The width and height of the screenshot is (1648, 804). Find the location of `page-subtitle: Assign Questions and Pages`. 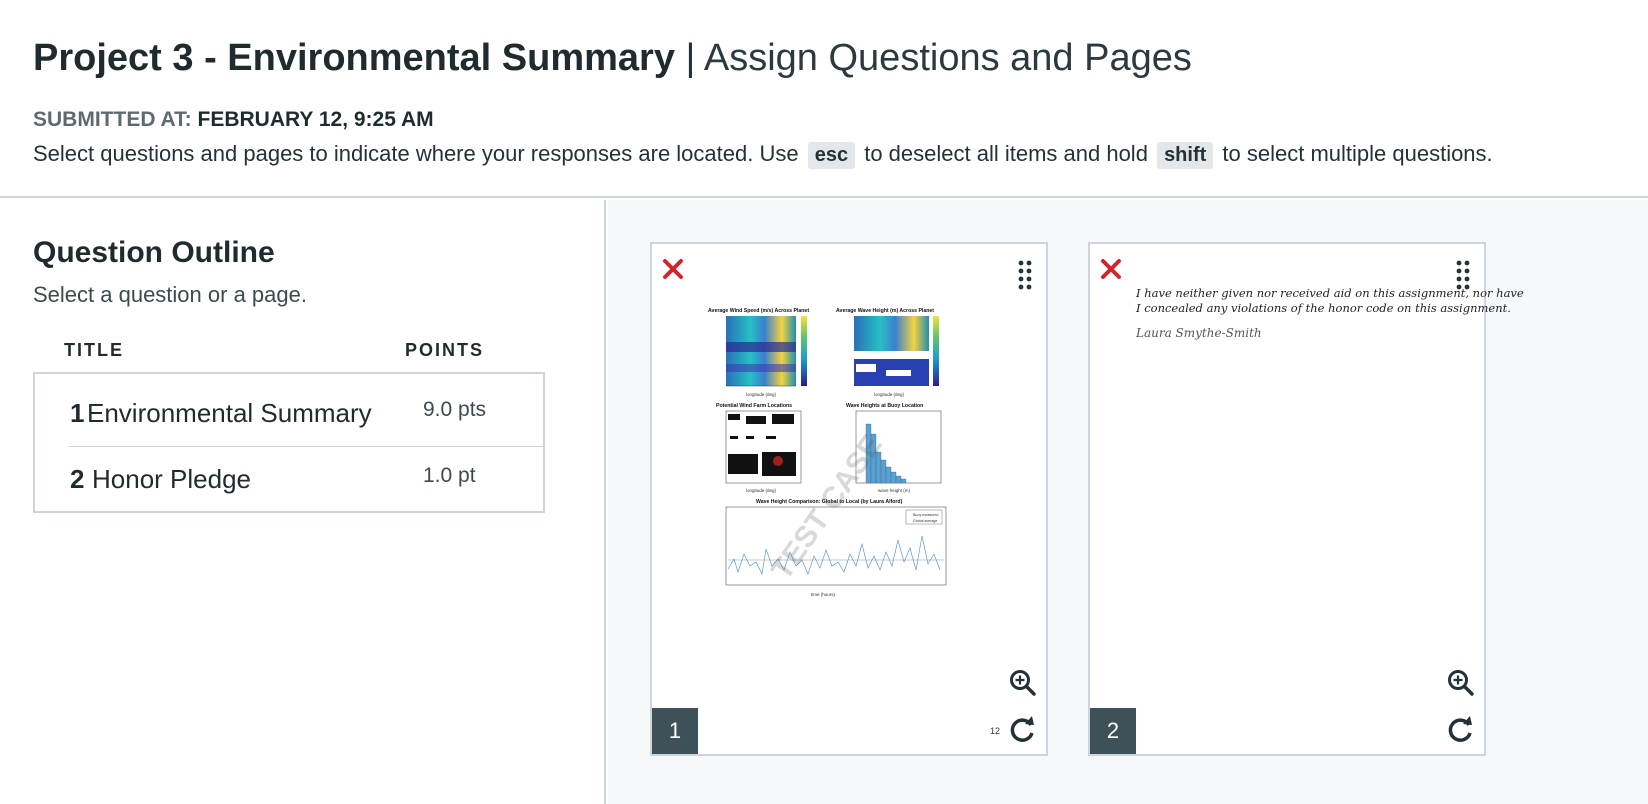

page-subtitle: Assign Questions and Pages is located at coordinates (947, 58).